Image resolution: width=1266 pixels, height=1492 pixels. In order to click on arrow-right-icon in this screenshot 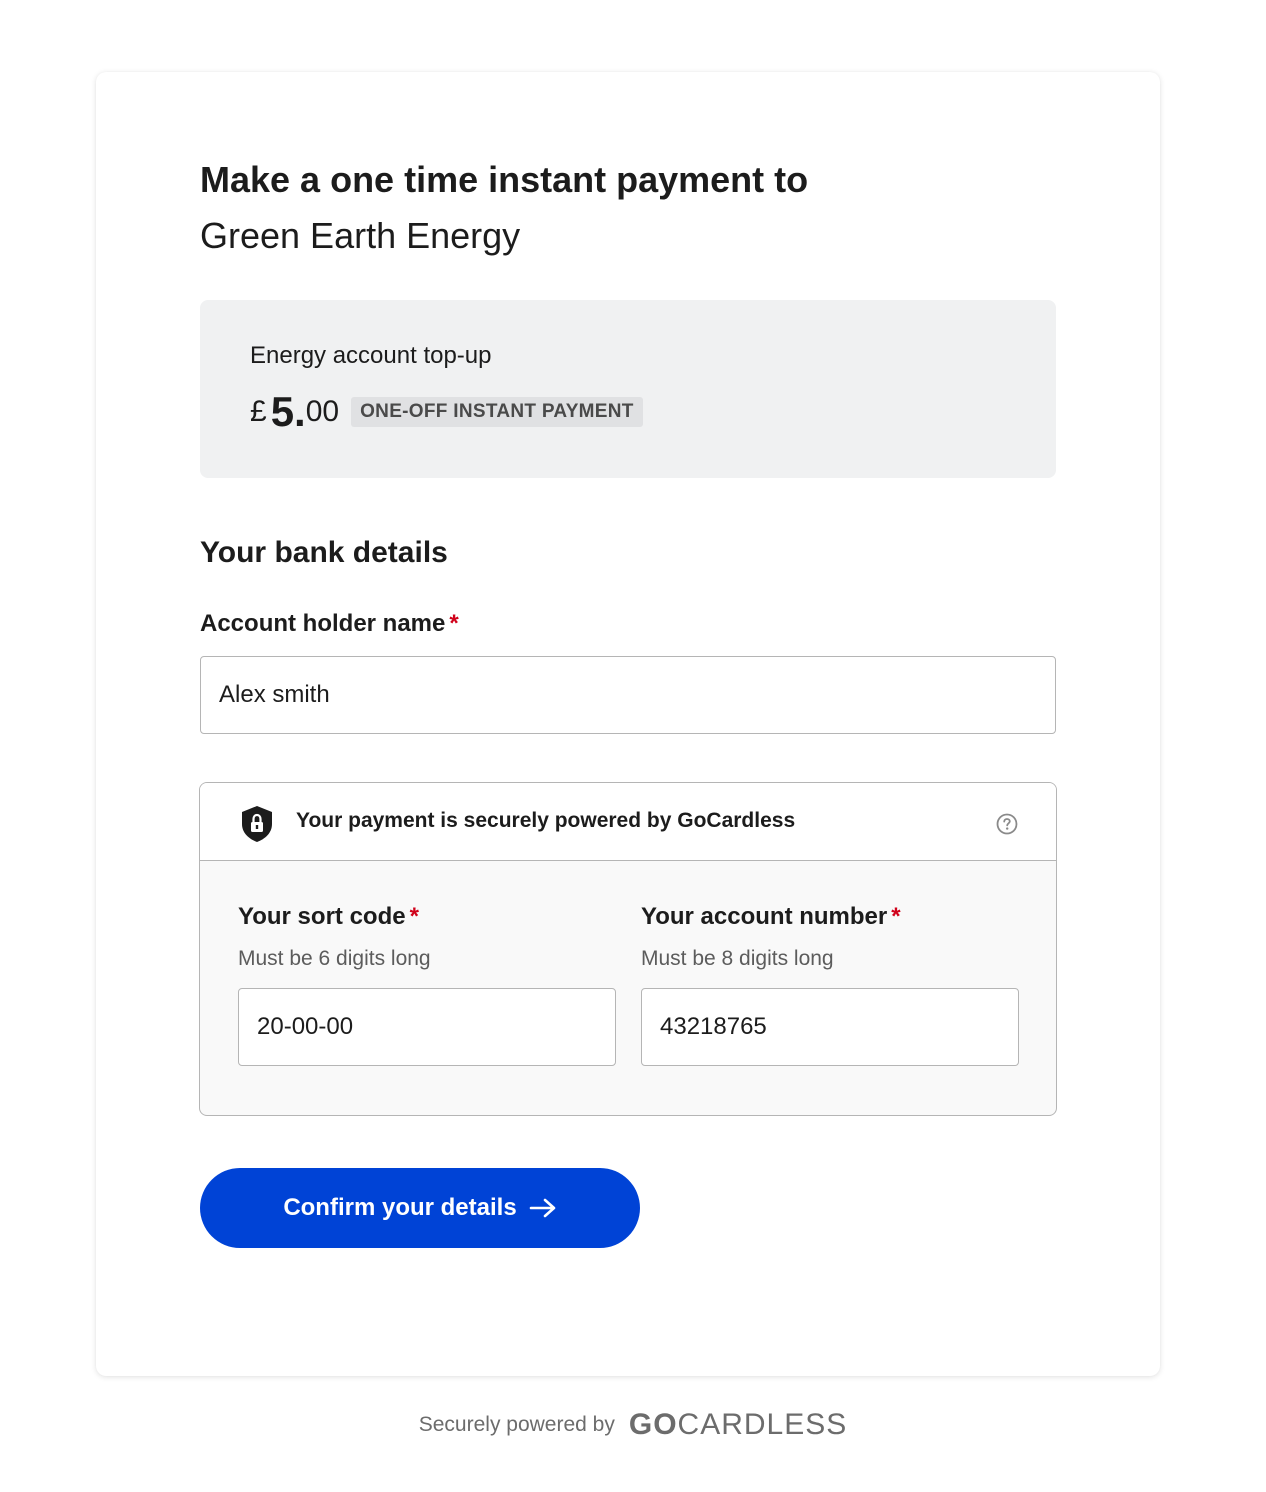, I will do `click(542, 1208)`.